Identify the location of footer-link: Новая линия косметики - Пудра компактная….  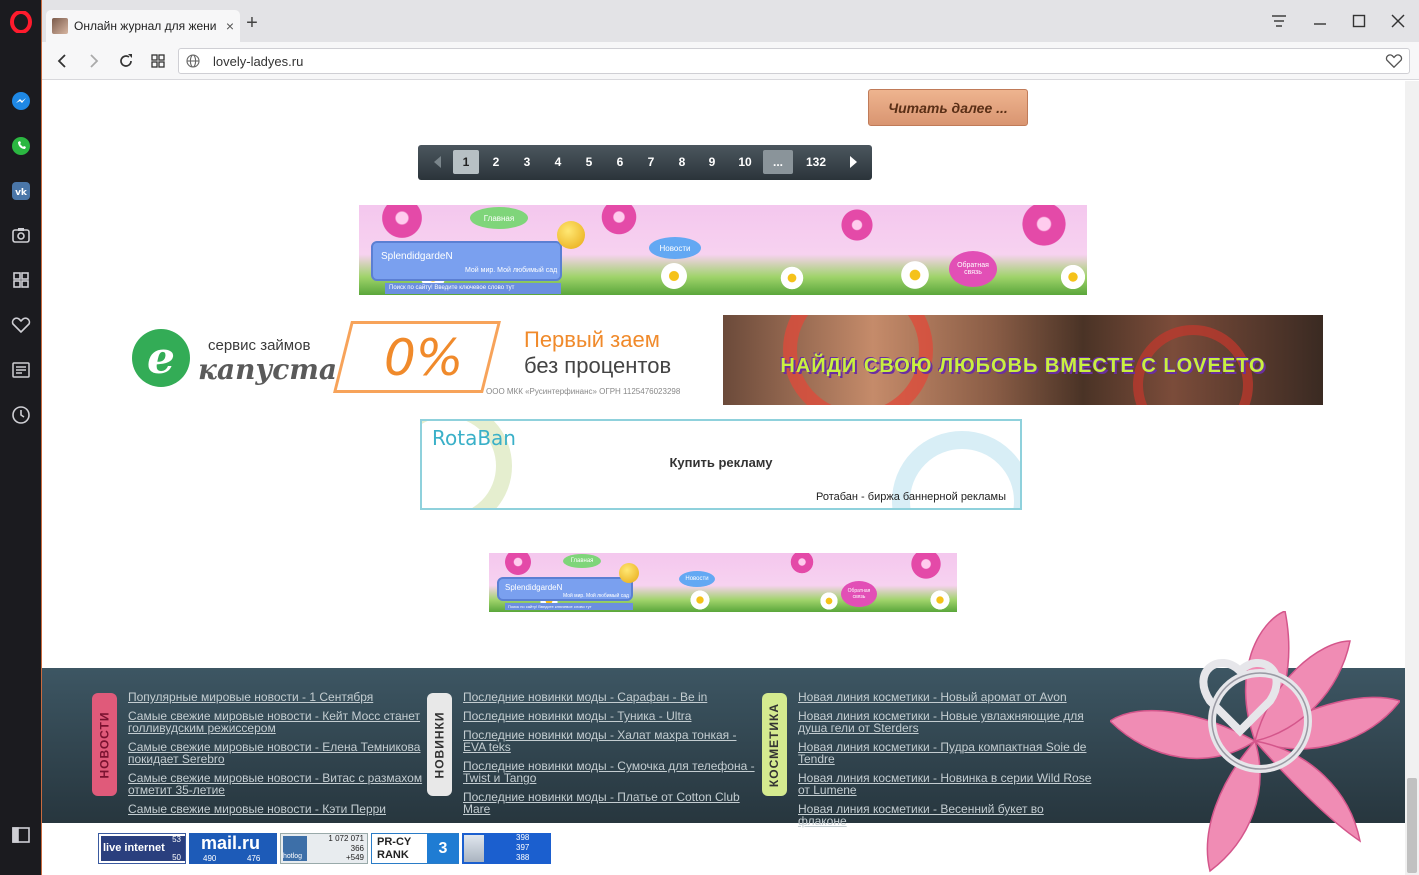
(945, 753).